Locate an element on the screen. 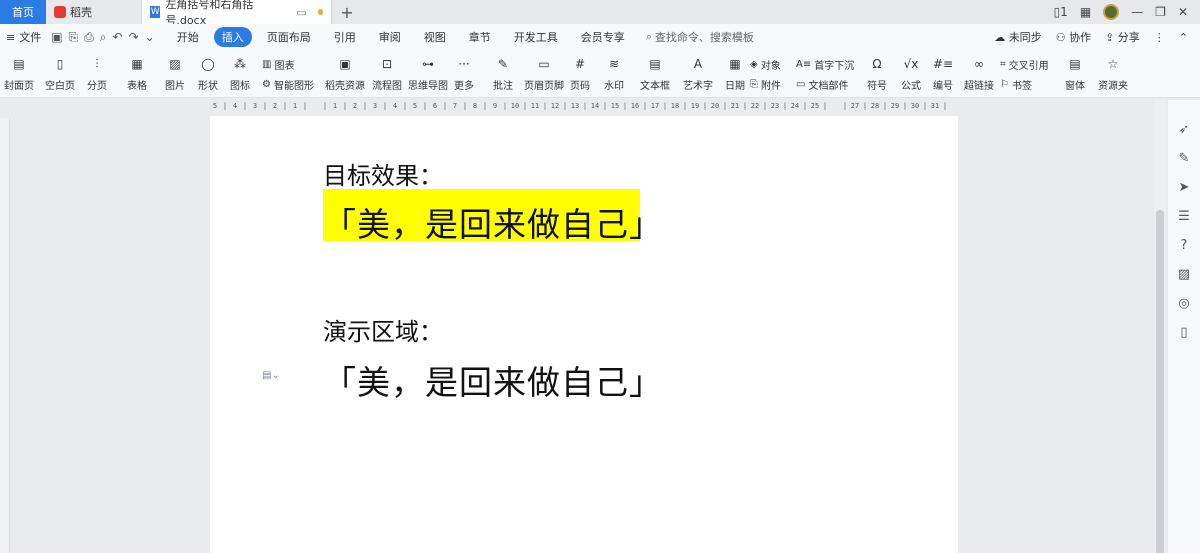 The image size is (1200, 553). sync-button: ☁ 未同步 is located at coordinates (1018, 37).